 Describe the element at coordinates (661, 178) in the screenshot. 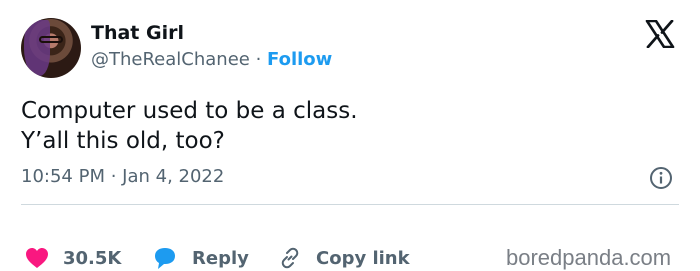

I see `info-icon` at that location.